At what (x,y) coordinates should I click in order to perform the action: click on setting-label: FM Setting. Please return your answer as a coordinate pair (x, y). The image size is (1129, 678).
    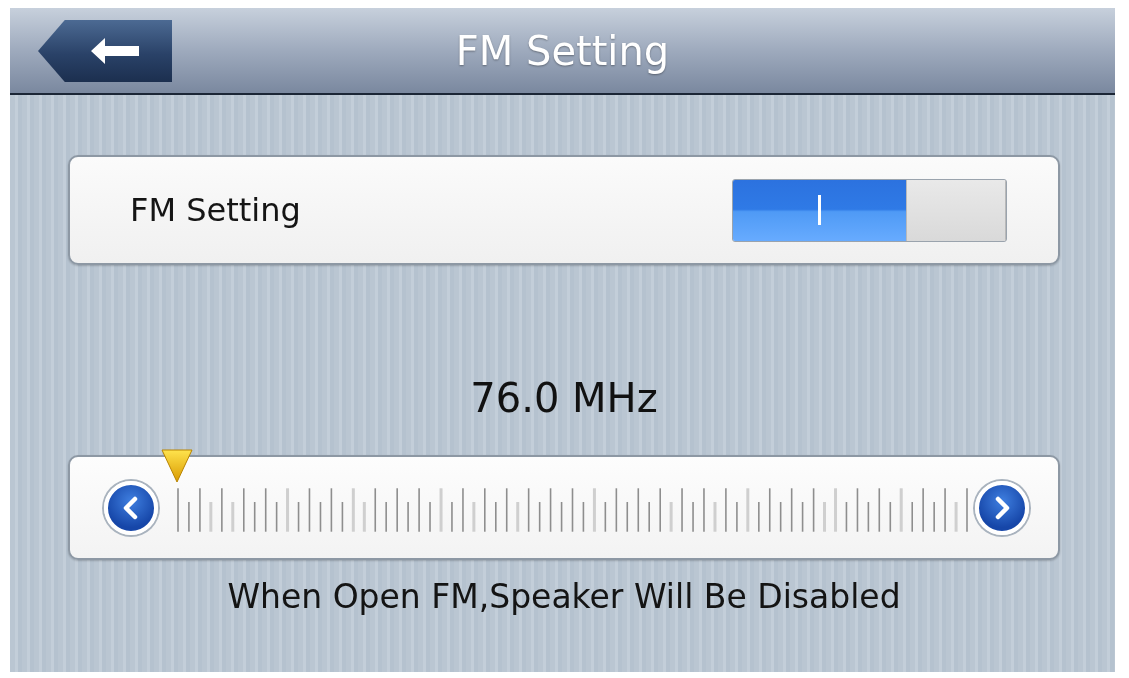
    Looking at the image, I should click on (215, 210).